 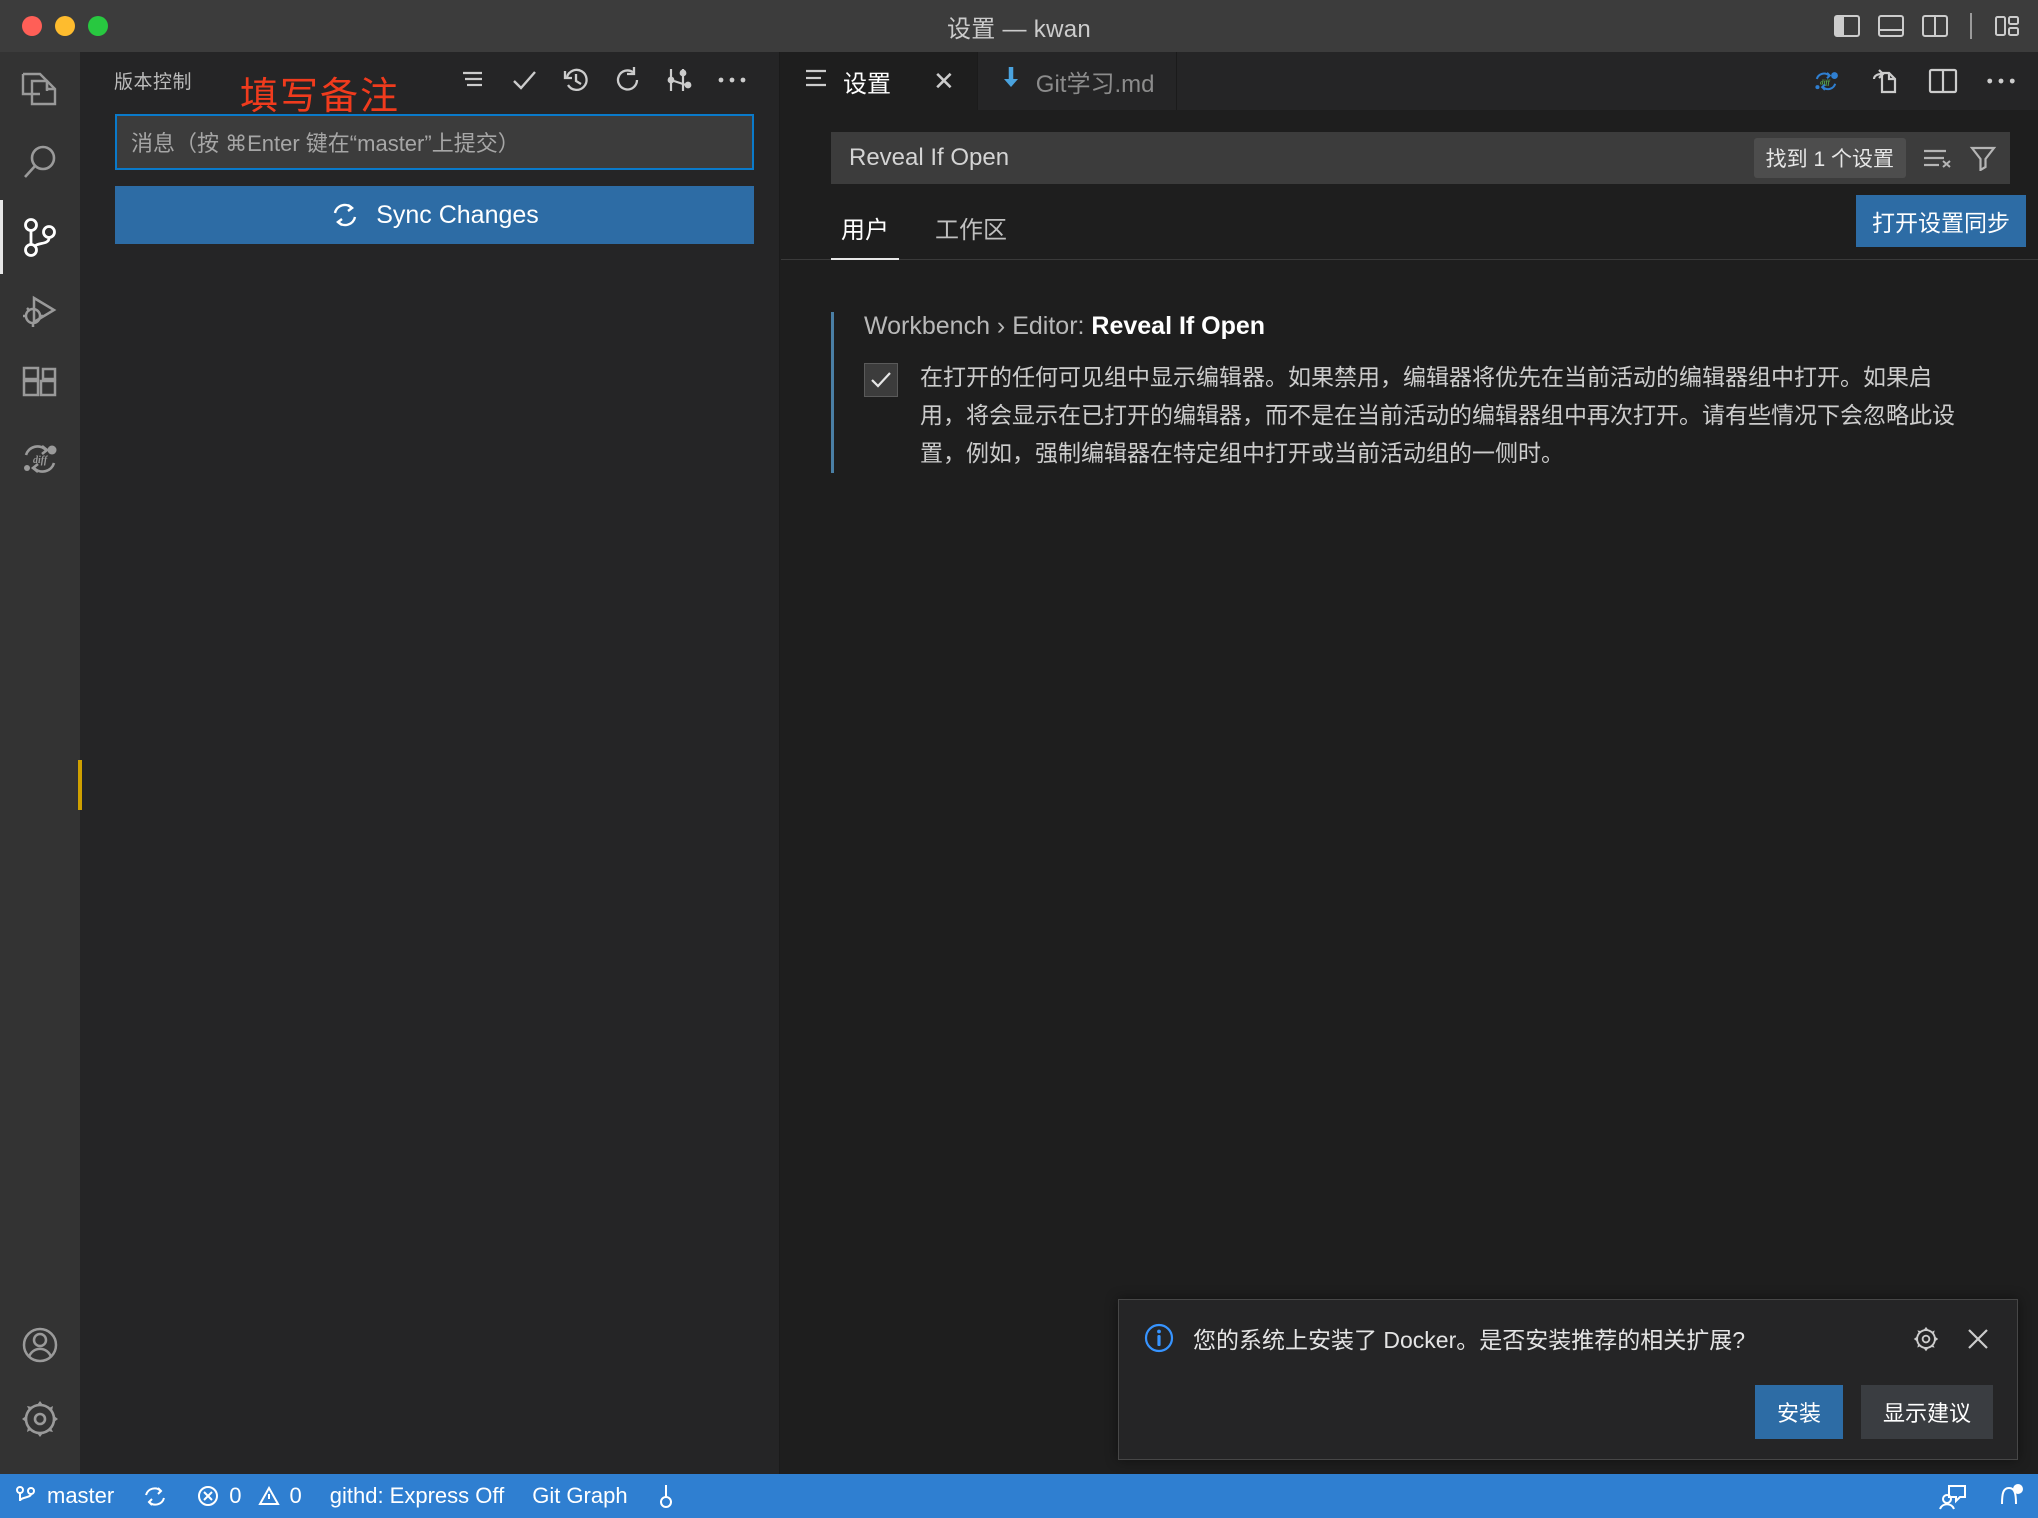 I want to click on status-feedback, so click(x=1953, y=1496).